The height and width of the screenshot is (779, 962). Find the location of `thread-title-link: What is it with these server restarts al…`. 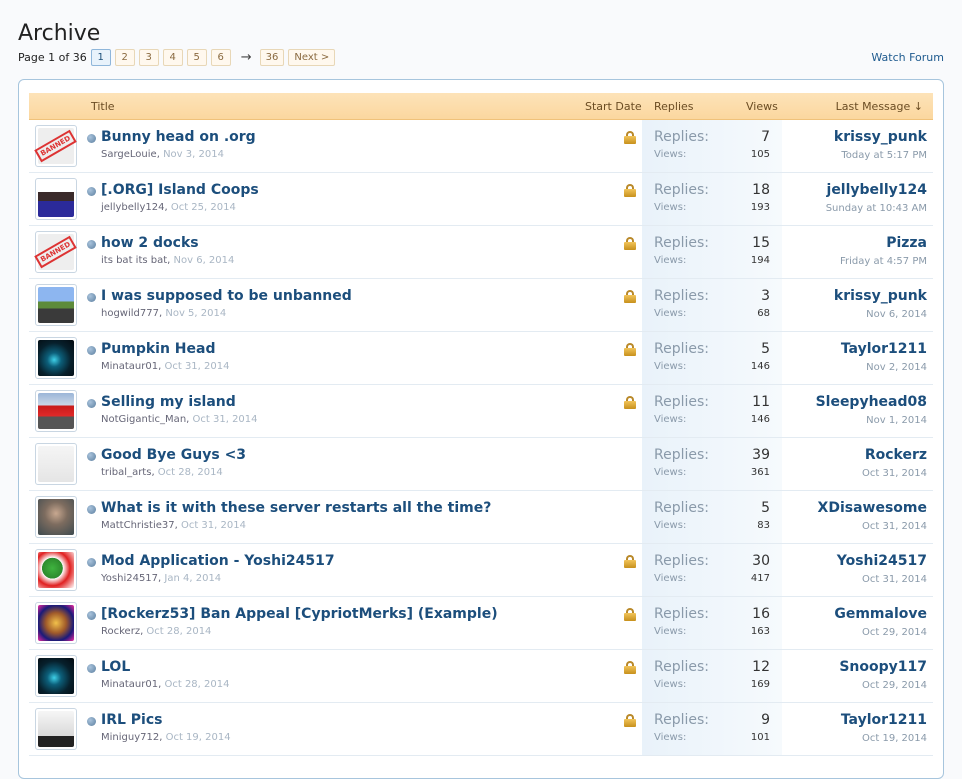

thread-title-link: What is it with these server restarts al… is located at coordinates (296, 508).